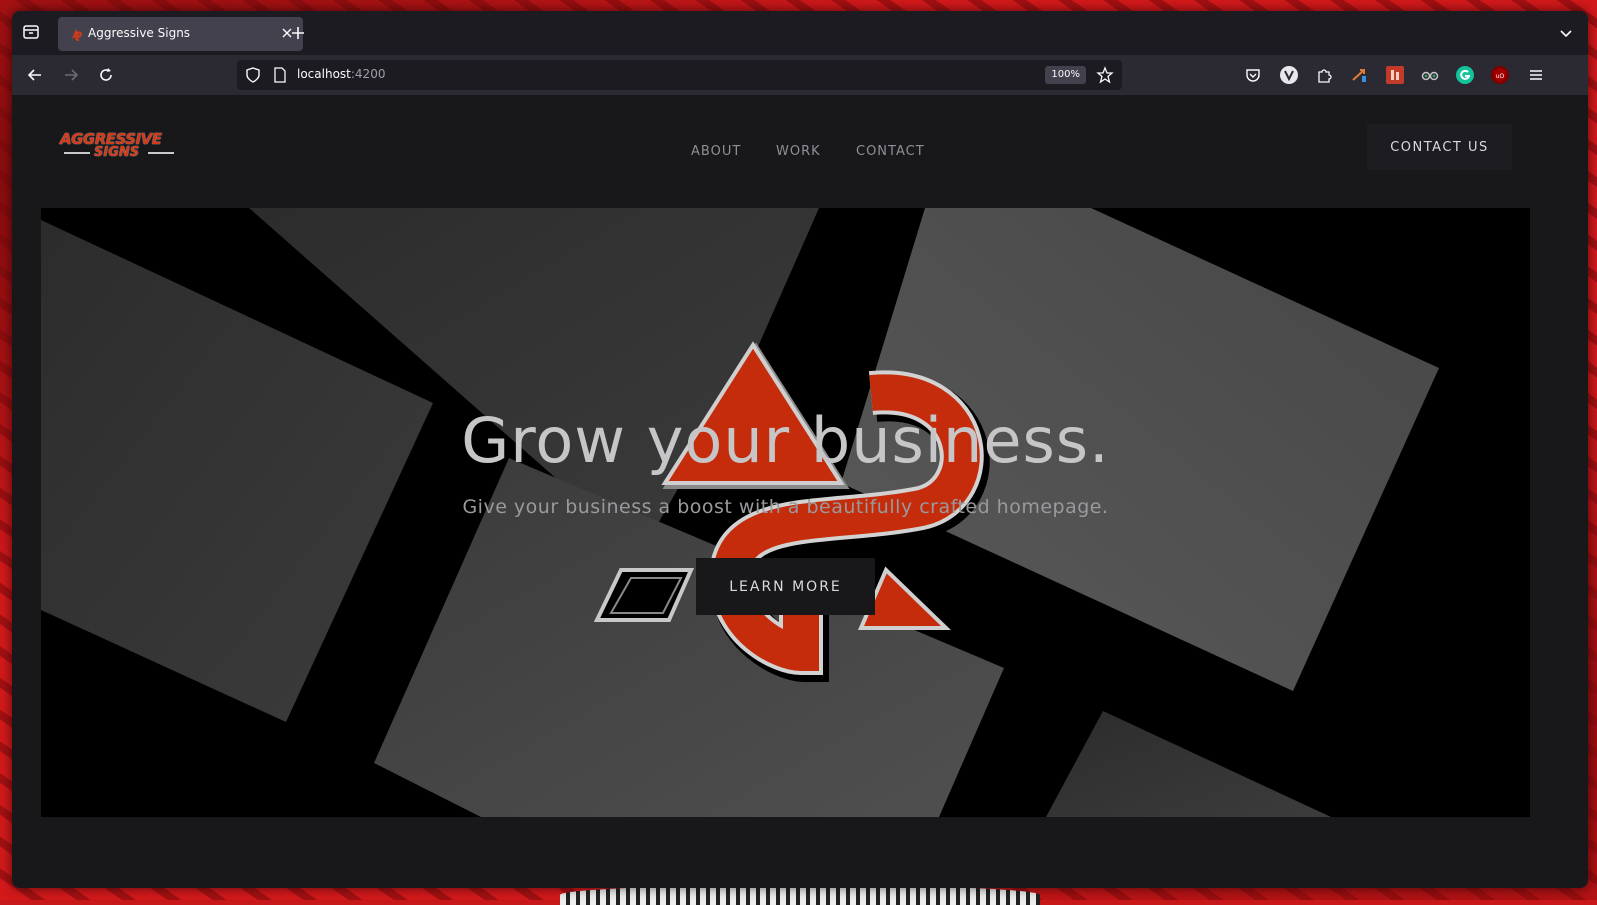 Image resolution: width=1597 pixels, height=905 pixels. Describe the element at coordinates (1105, 75) in the screenshot. I see `star-icon` at that location.